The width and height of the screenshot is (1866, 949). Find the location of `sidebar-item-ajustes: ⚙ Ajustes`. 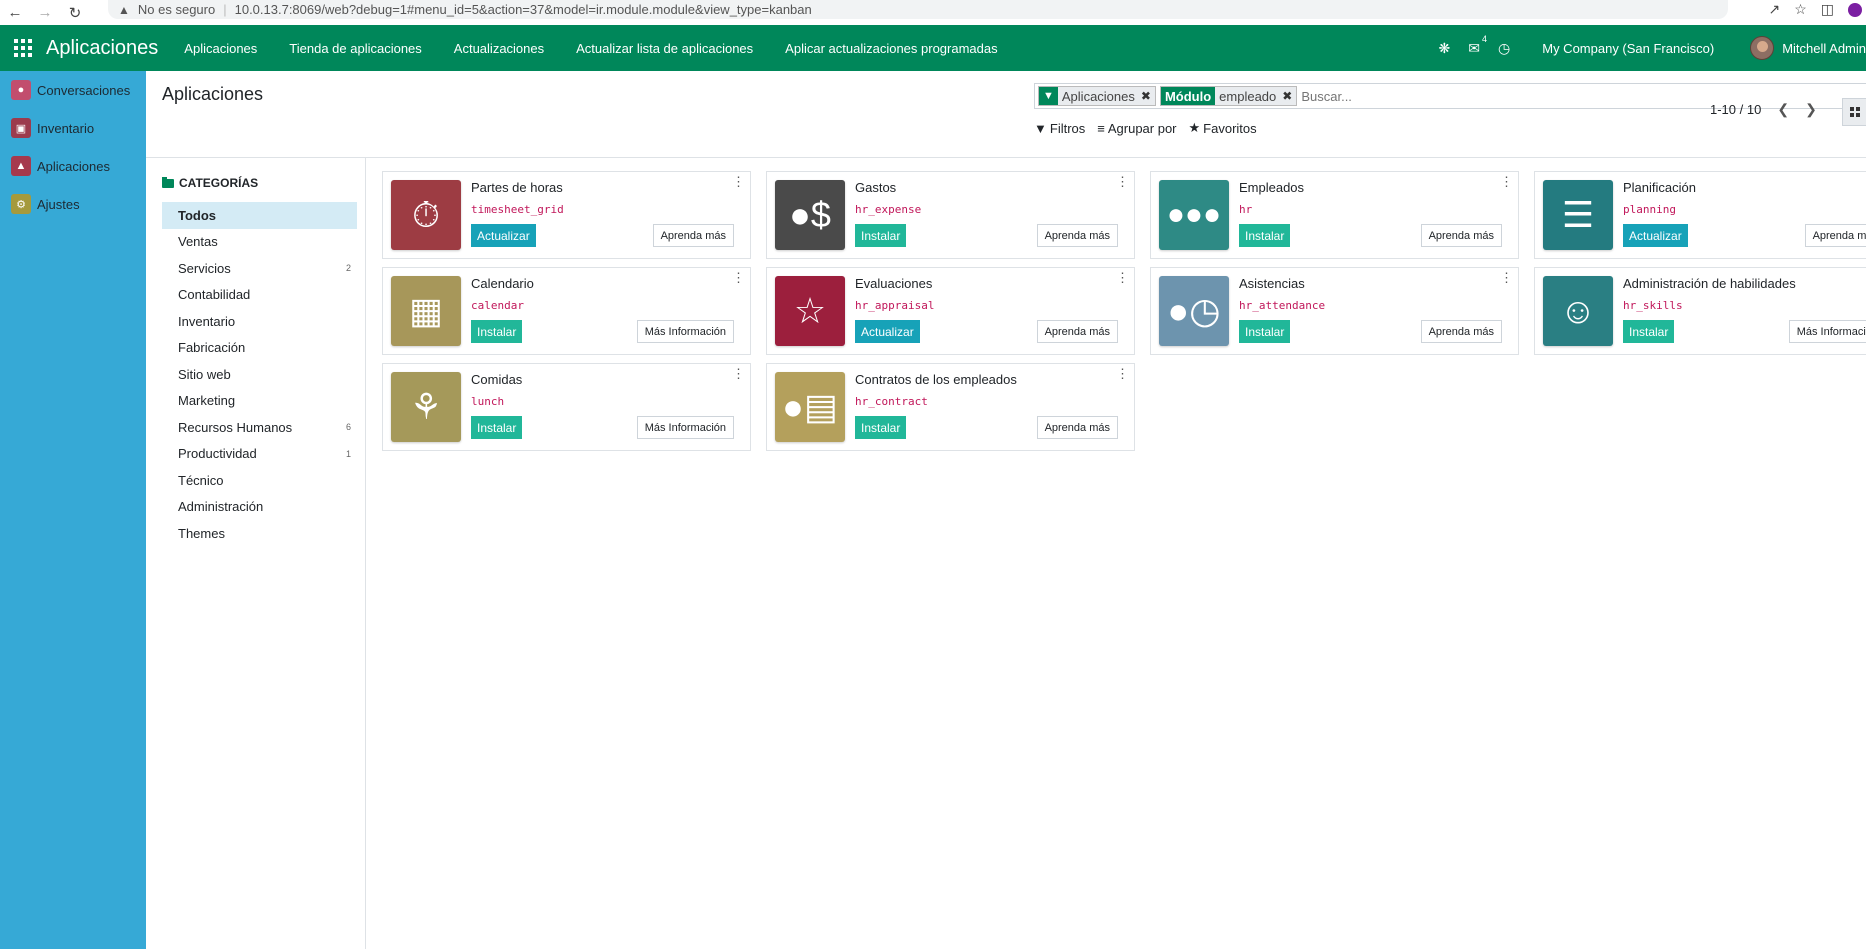

sidebar-item-ajustes: ⚙ Ajustes is located at coordinates (73, 204).